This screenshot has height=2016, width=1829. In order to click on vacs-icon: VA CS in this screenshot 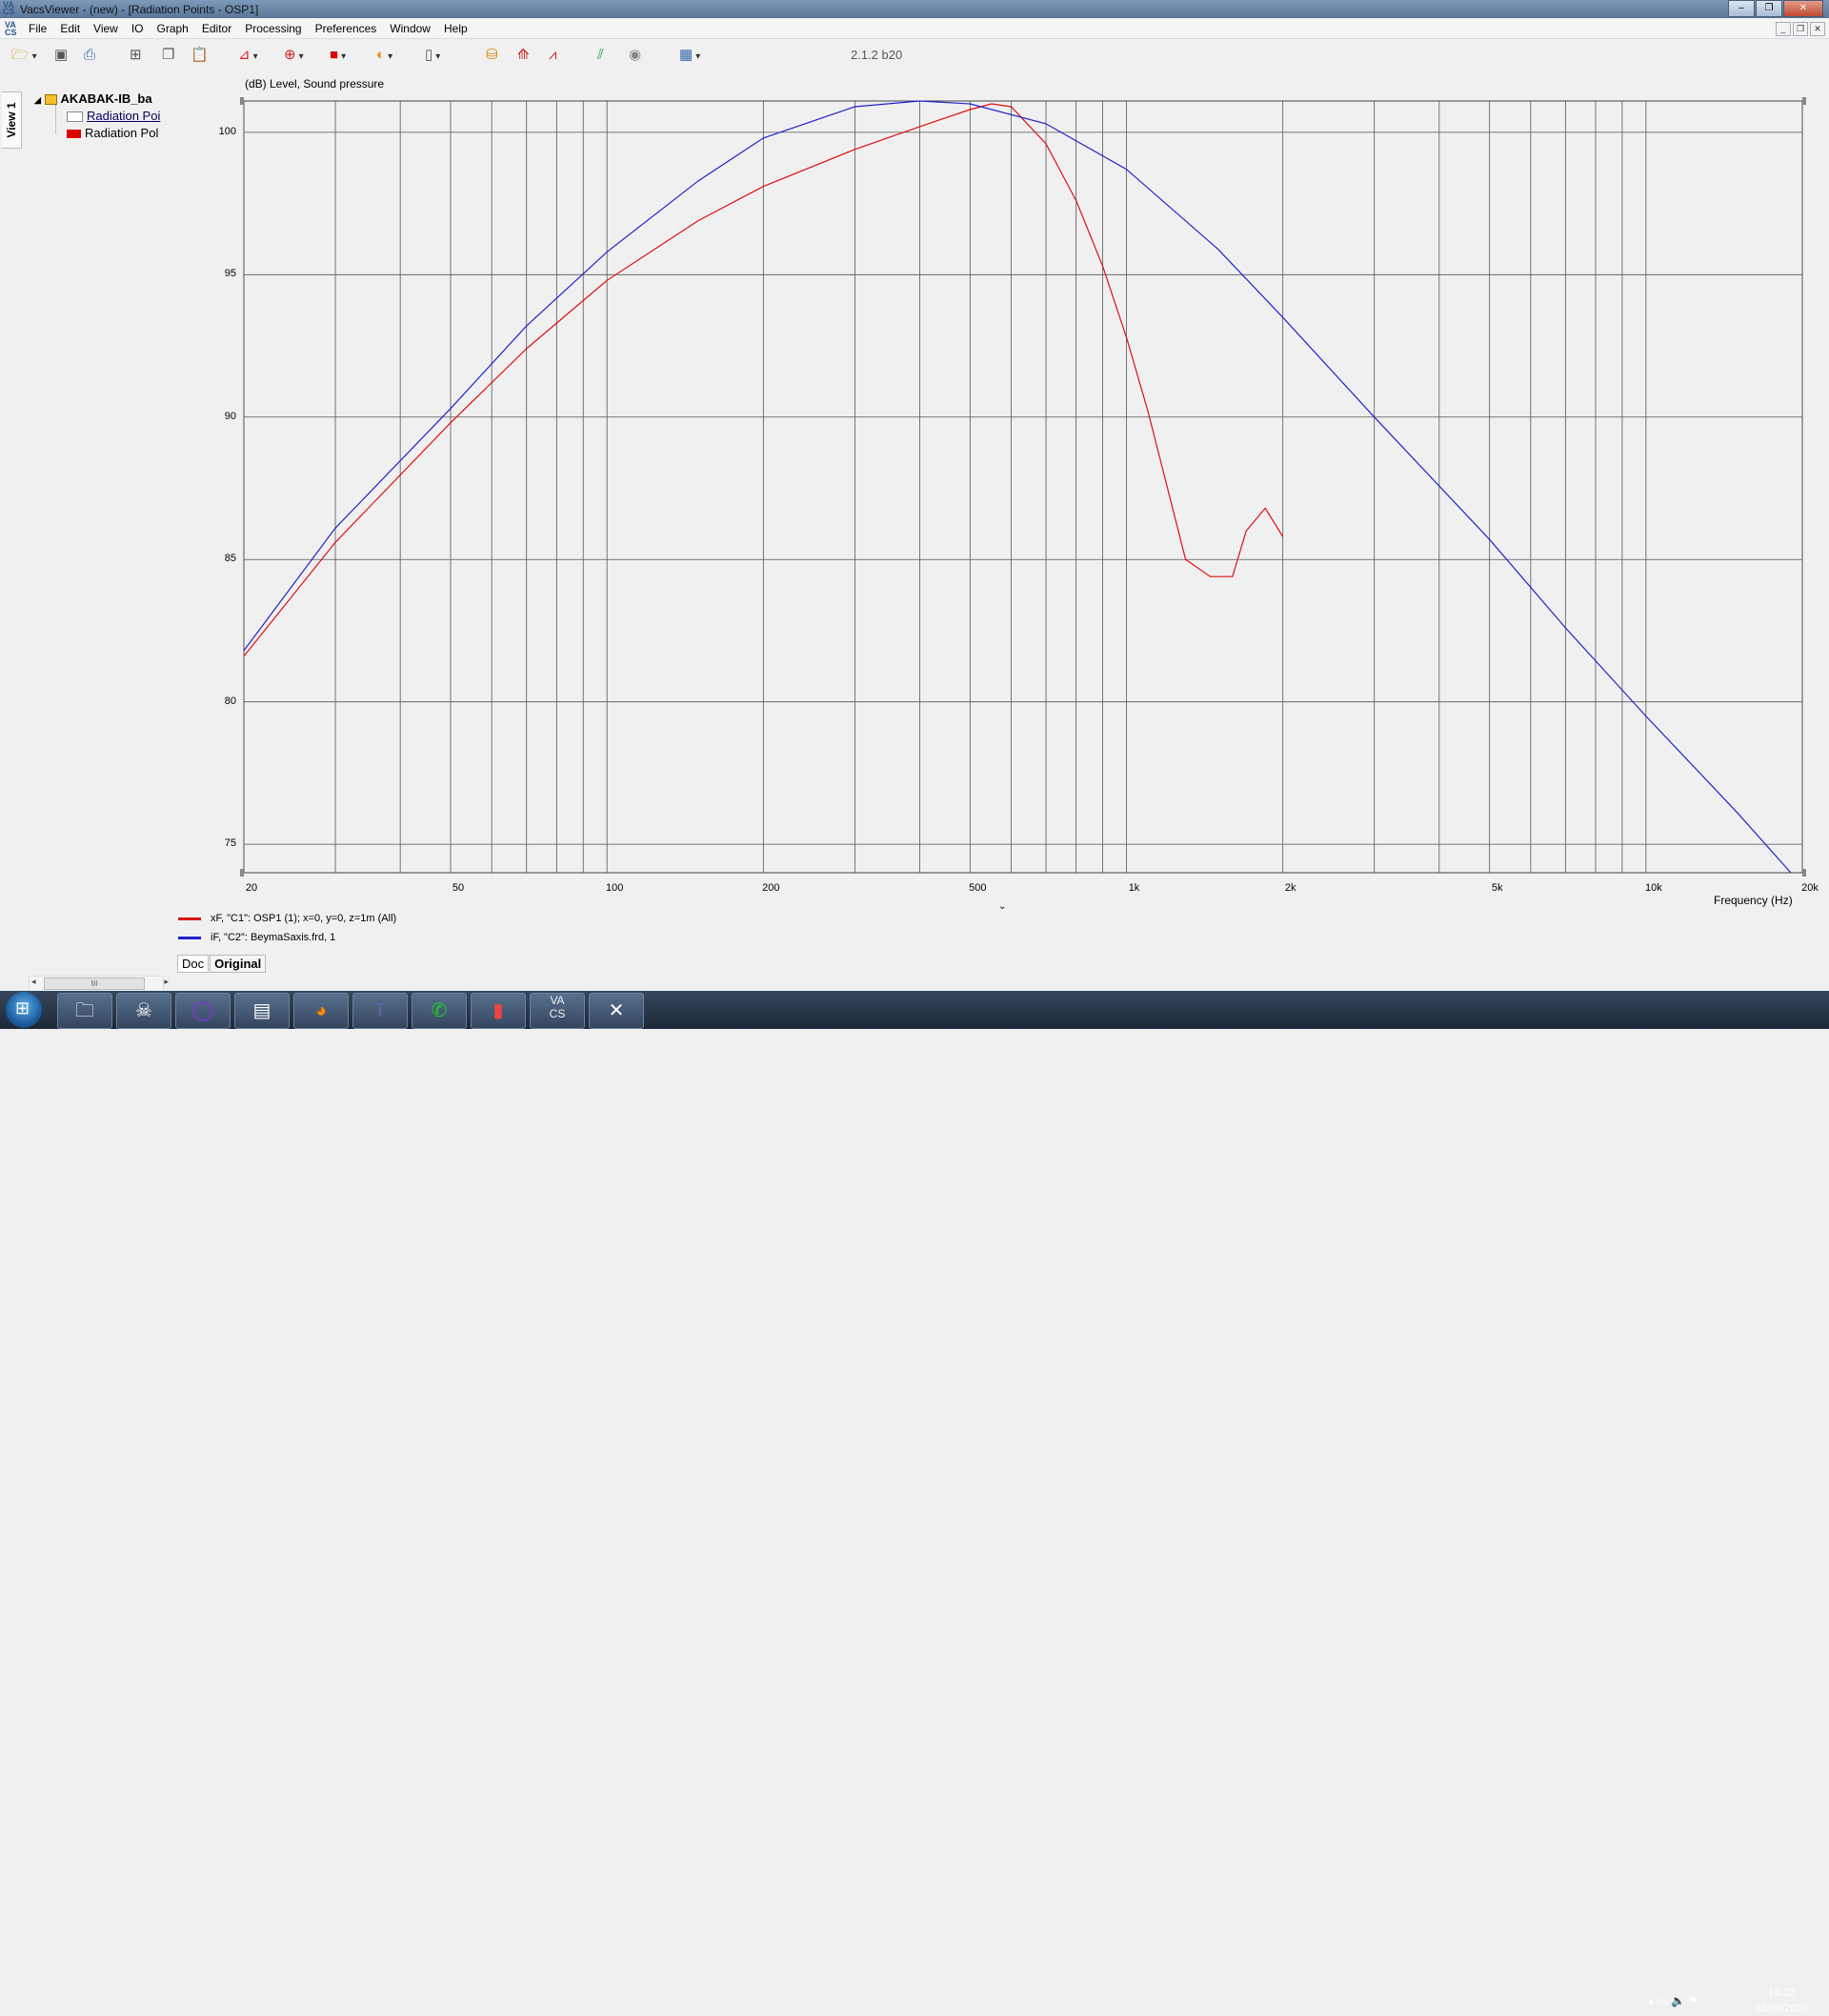, I will do `click(557, 1011)`.